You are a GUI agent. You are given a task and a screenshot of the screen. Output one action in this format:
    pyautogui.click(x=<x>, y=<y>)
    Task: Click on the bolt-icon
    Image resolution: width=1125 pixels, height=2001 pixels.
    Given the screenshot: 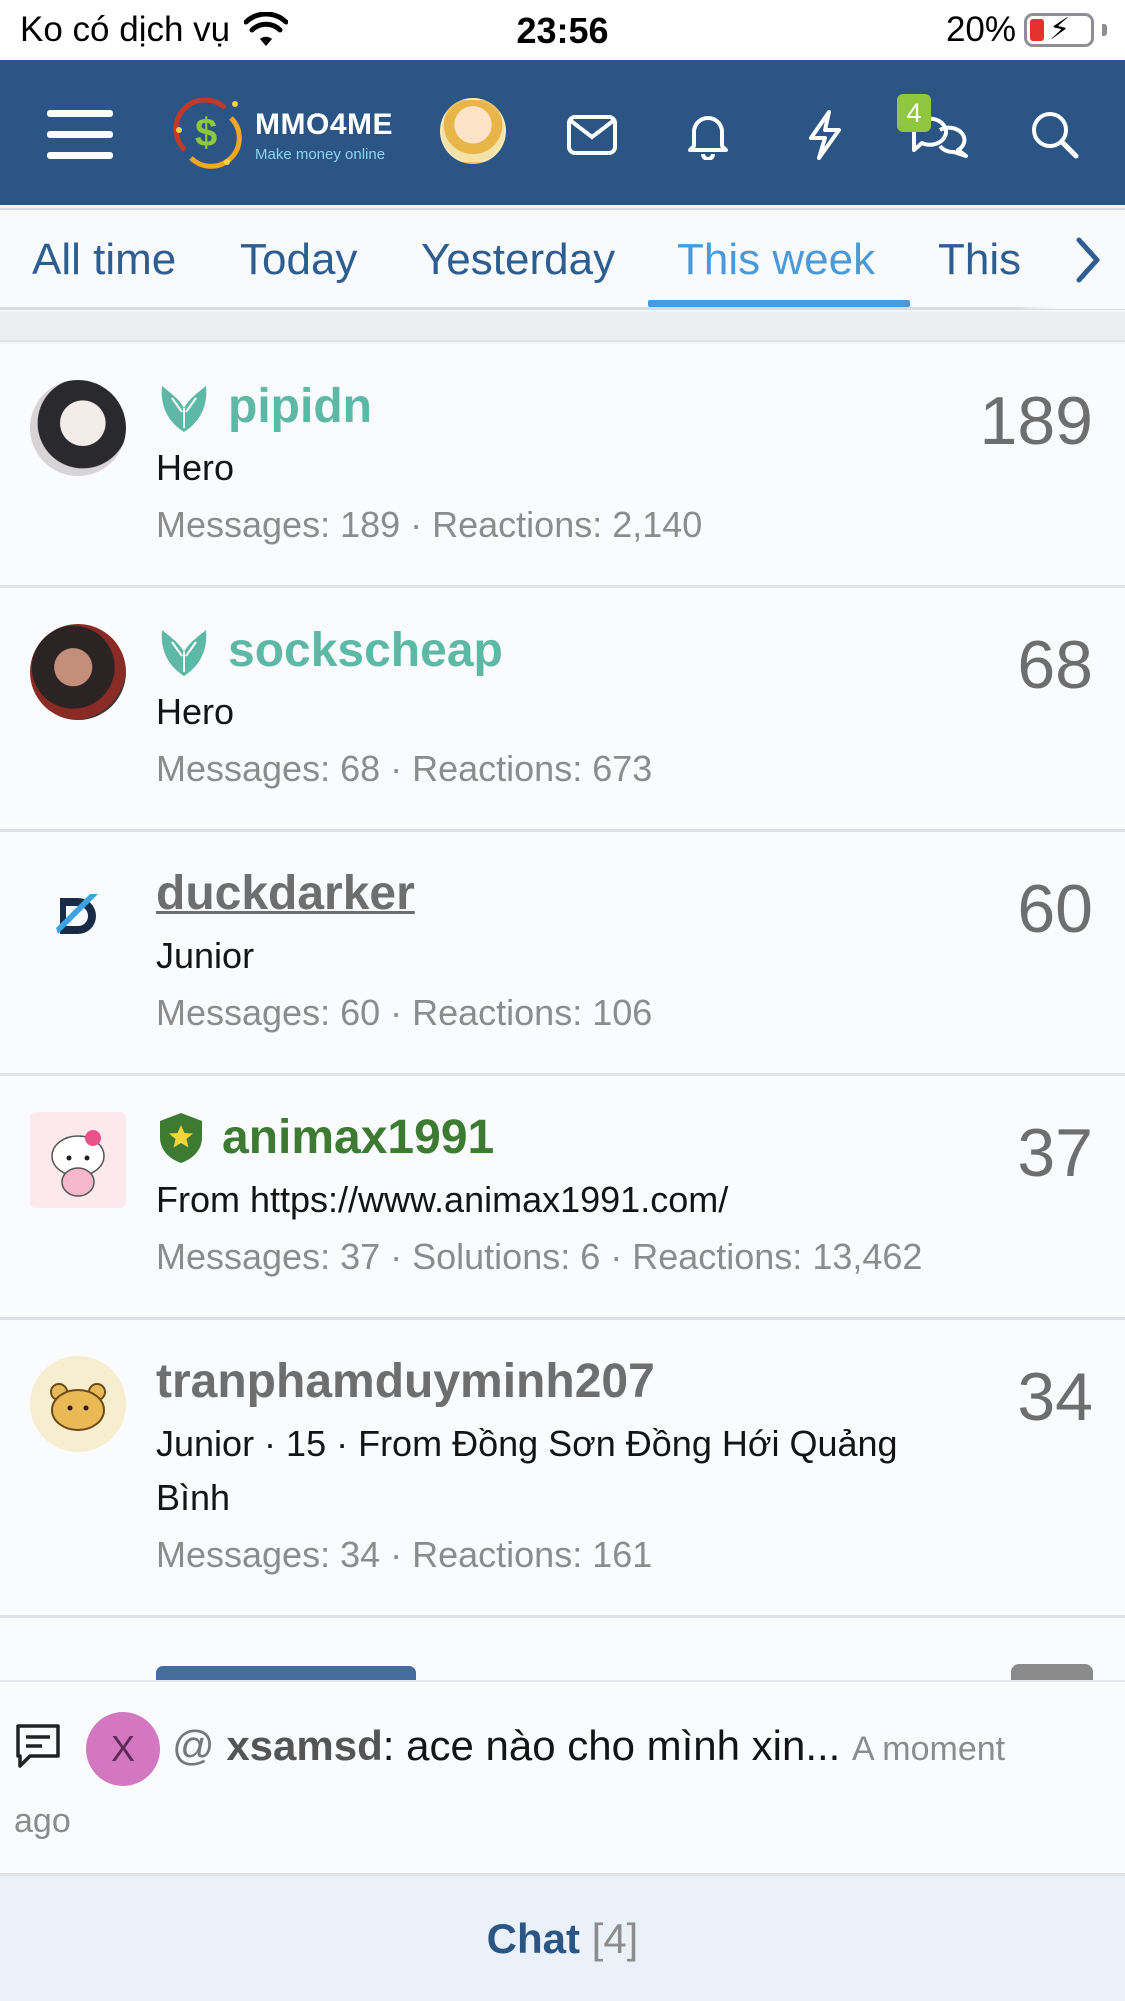 What is the action you would take?
    pyautogui.click(x=825, y=135)
    